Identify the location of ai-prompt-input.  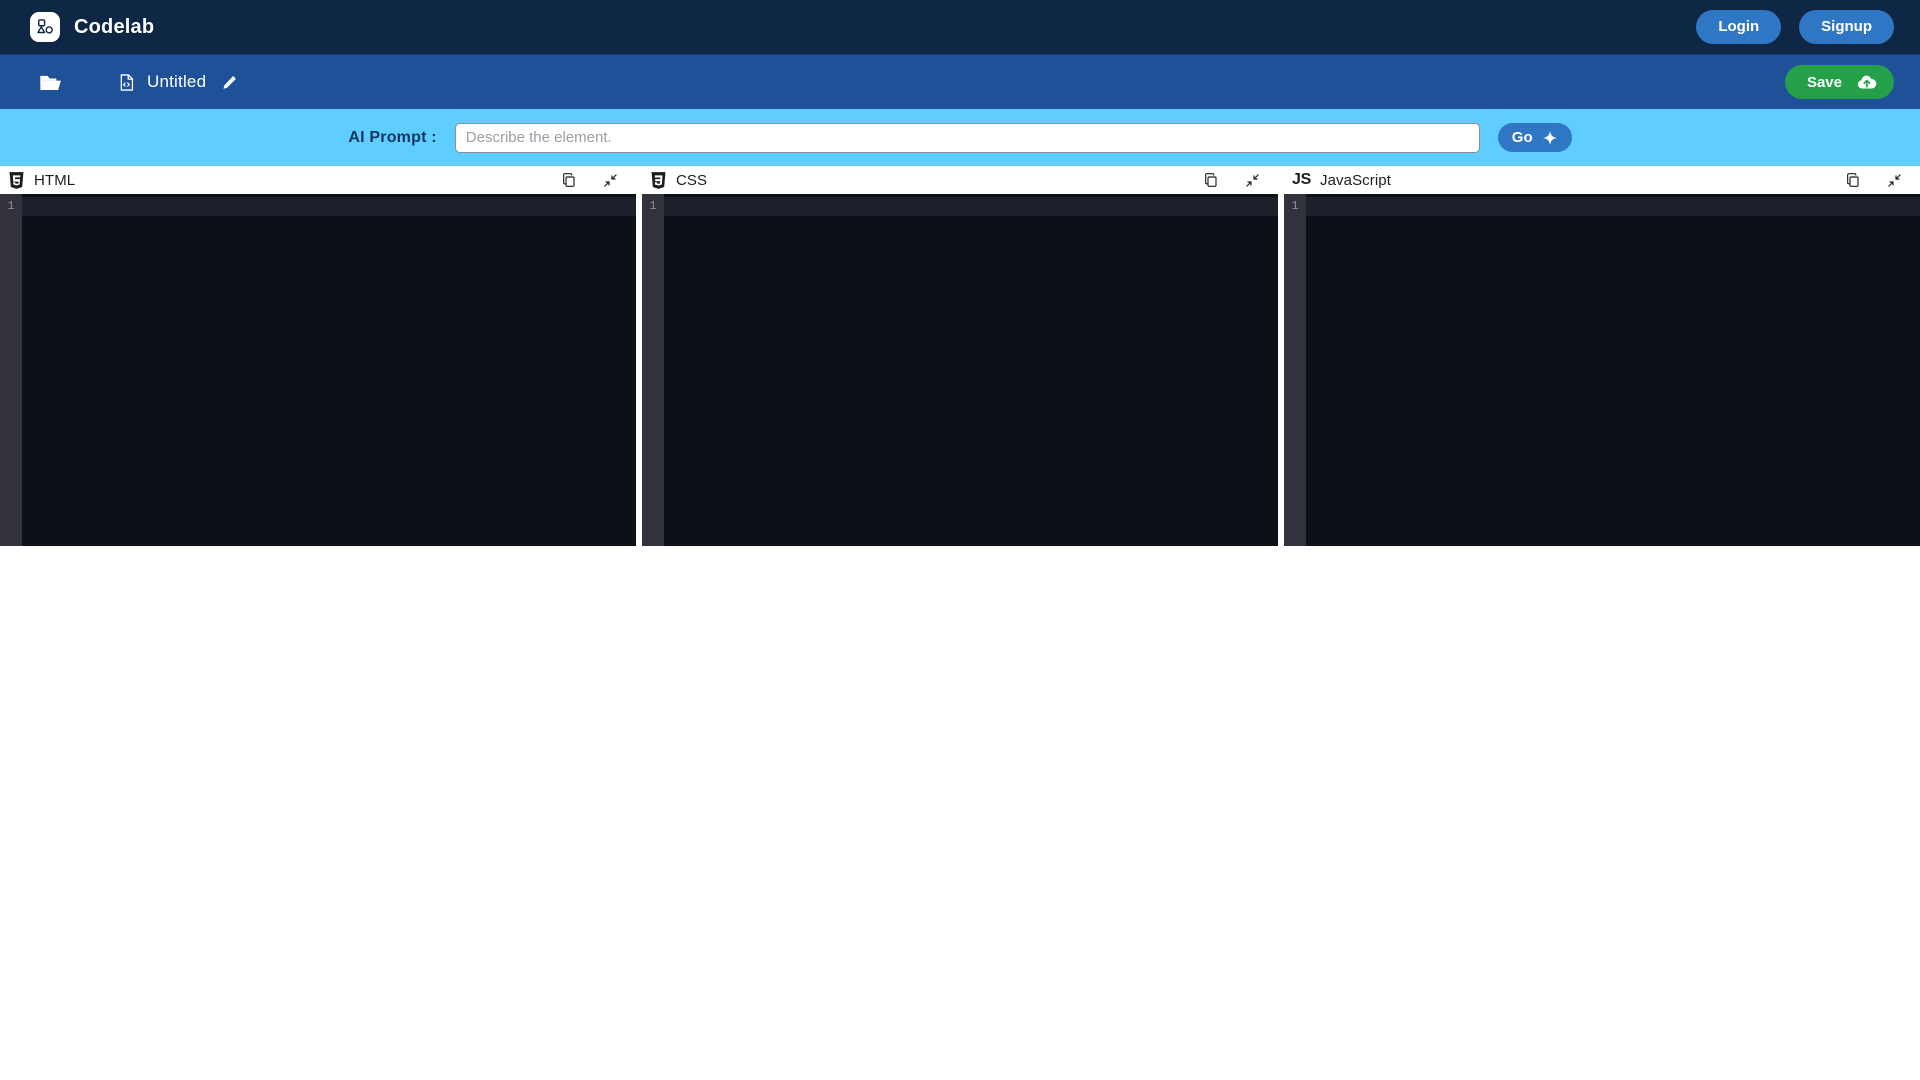
(967, 137).